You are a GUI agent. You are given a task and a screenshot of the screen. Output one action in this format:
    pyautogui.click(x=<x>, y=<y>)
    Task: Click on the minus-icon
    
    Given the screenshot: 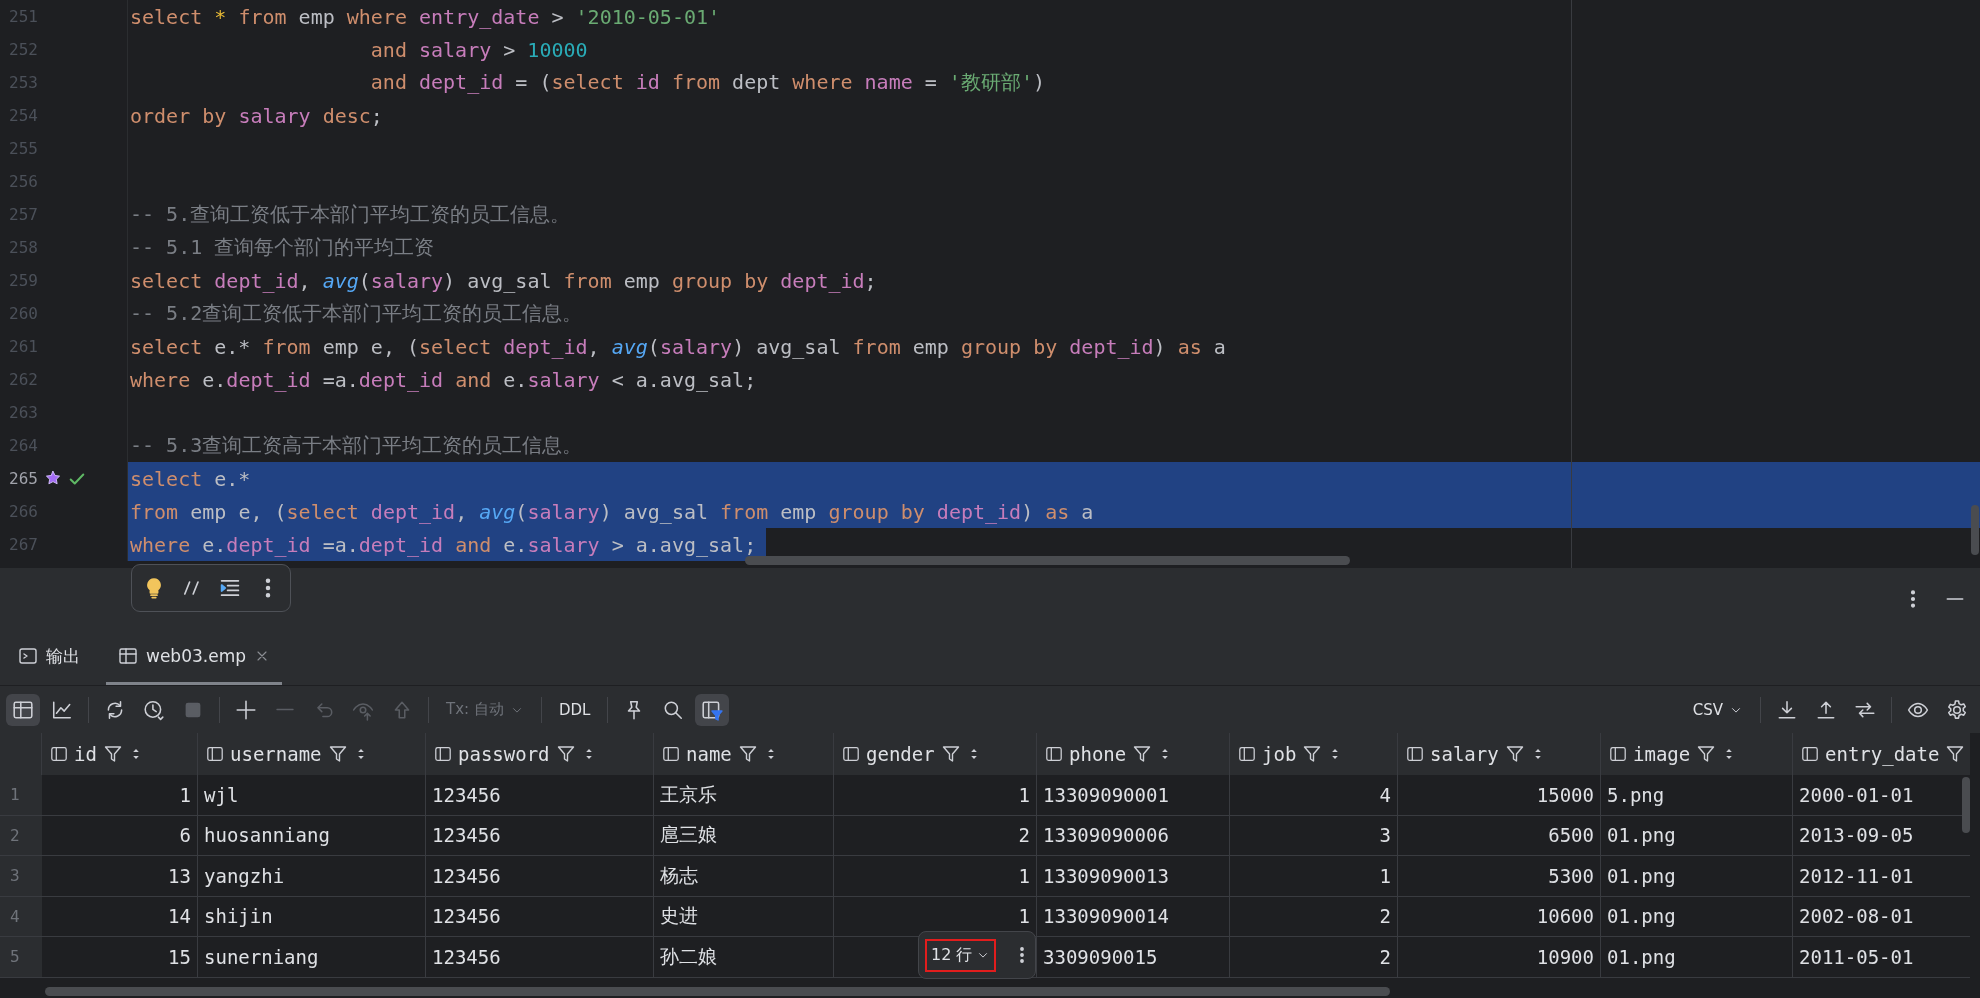 What is the action you would take?
    pyautogui.click(x=285, y=709)
    